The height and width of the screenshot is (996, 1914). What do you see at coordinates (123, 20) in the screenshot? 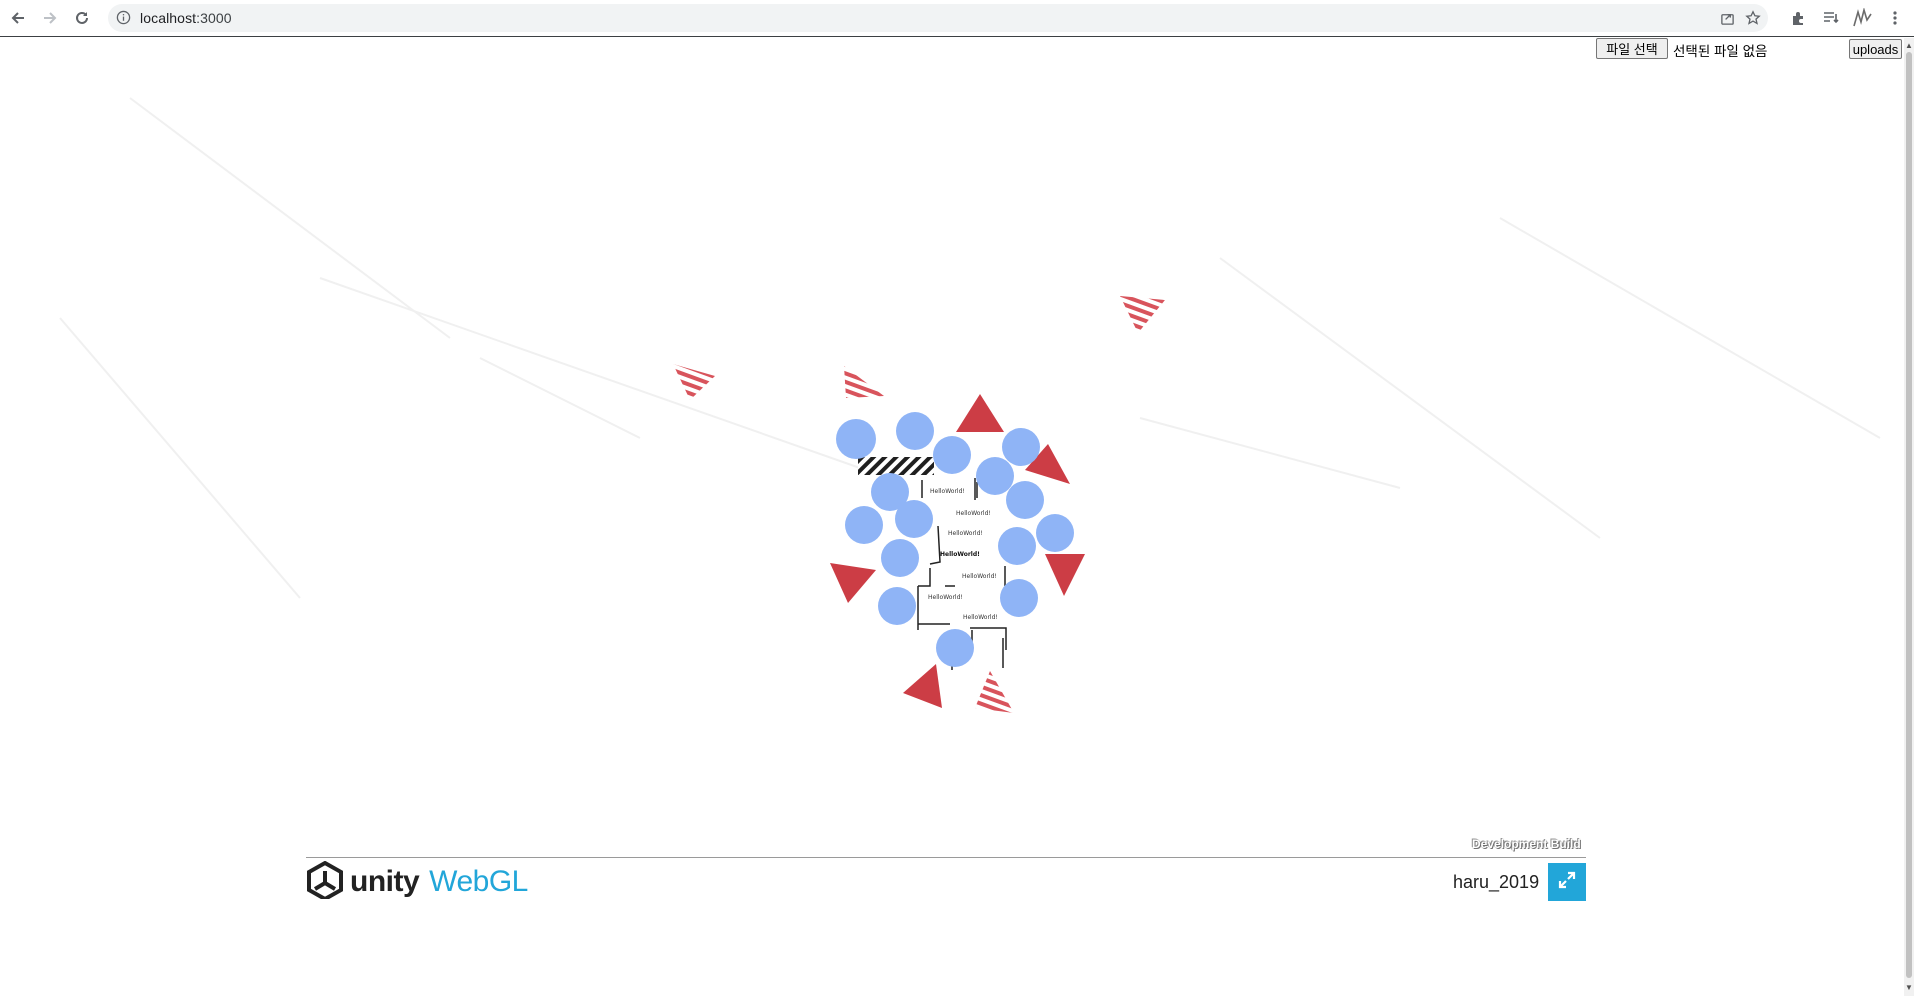
I see `info-icon` at bounding box center [123, 20].